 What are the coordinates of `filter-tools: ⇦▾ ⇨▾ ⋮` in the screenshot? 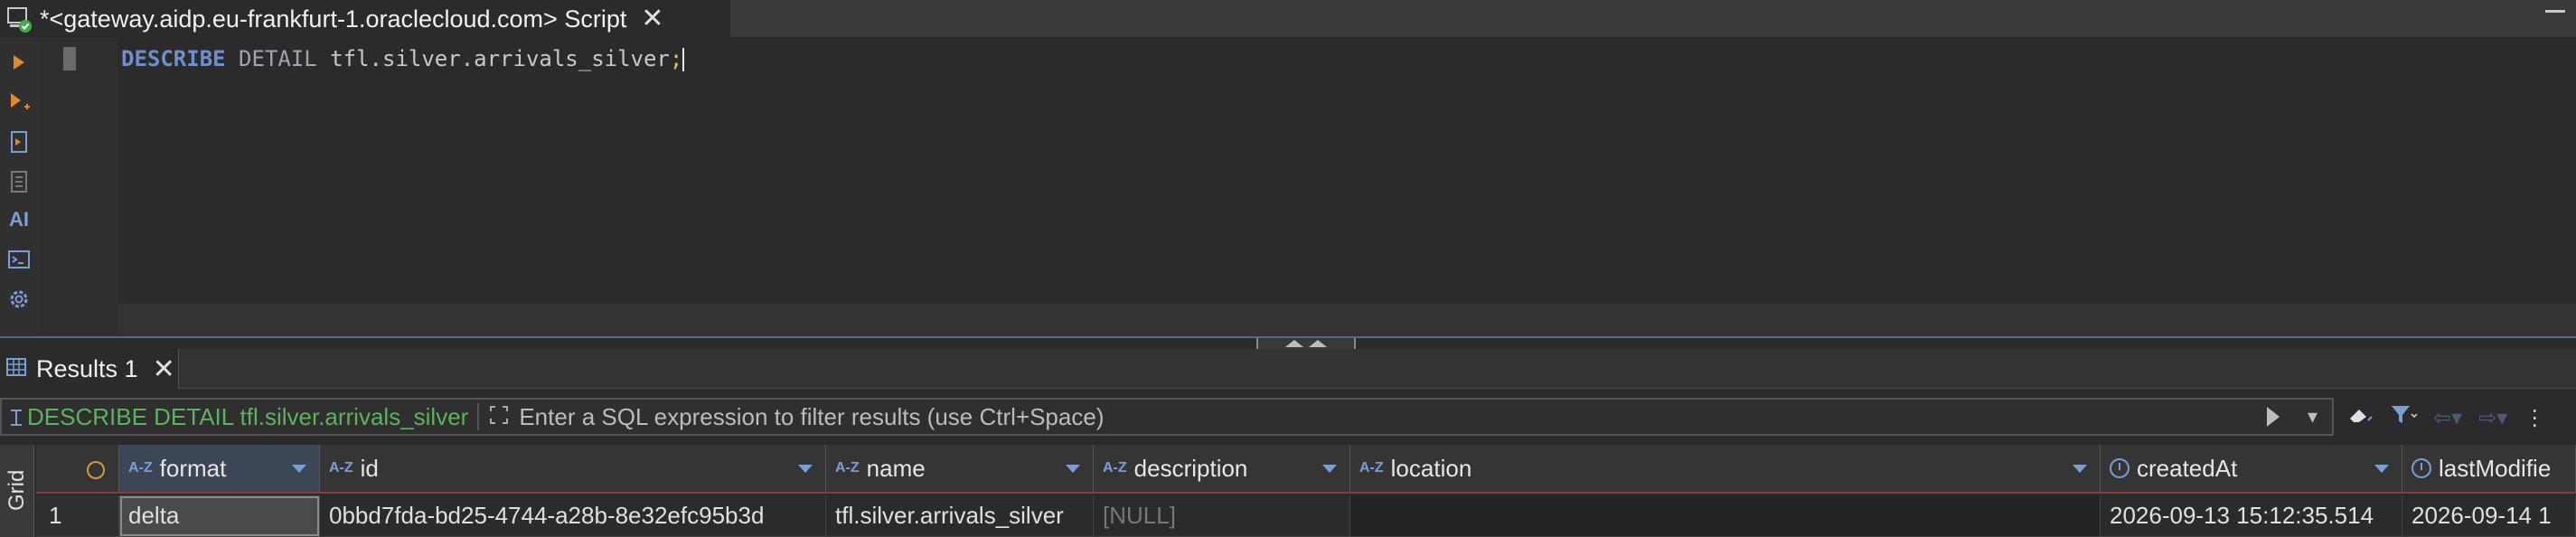 It's located at (2446, 418).